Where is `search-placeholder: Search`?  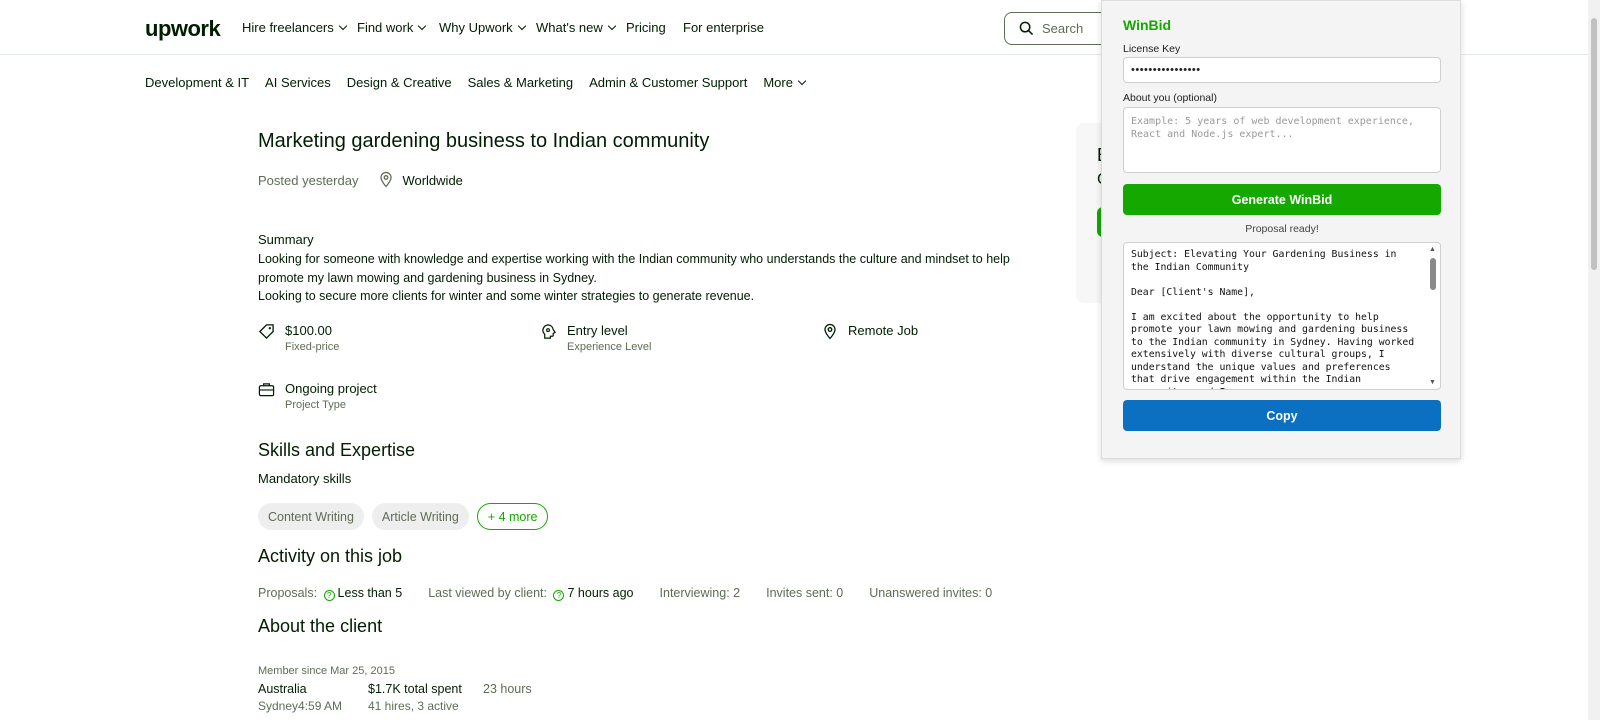 search-placeholder: Search is located at coordinates (1063, 28).